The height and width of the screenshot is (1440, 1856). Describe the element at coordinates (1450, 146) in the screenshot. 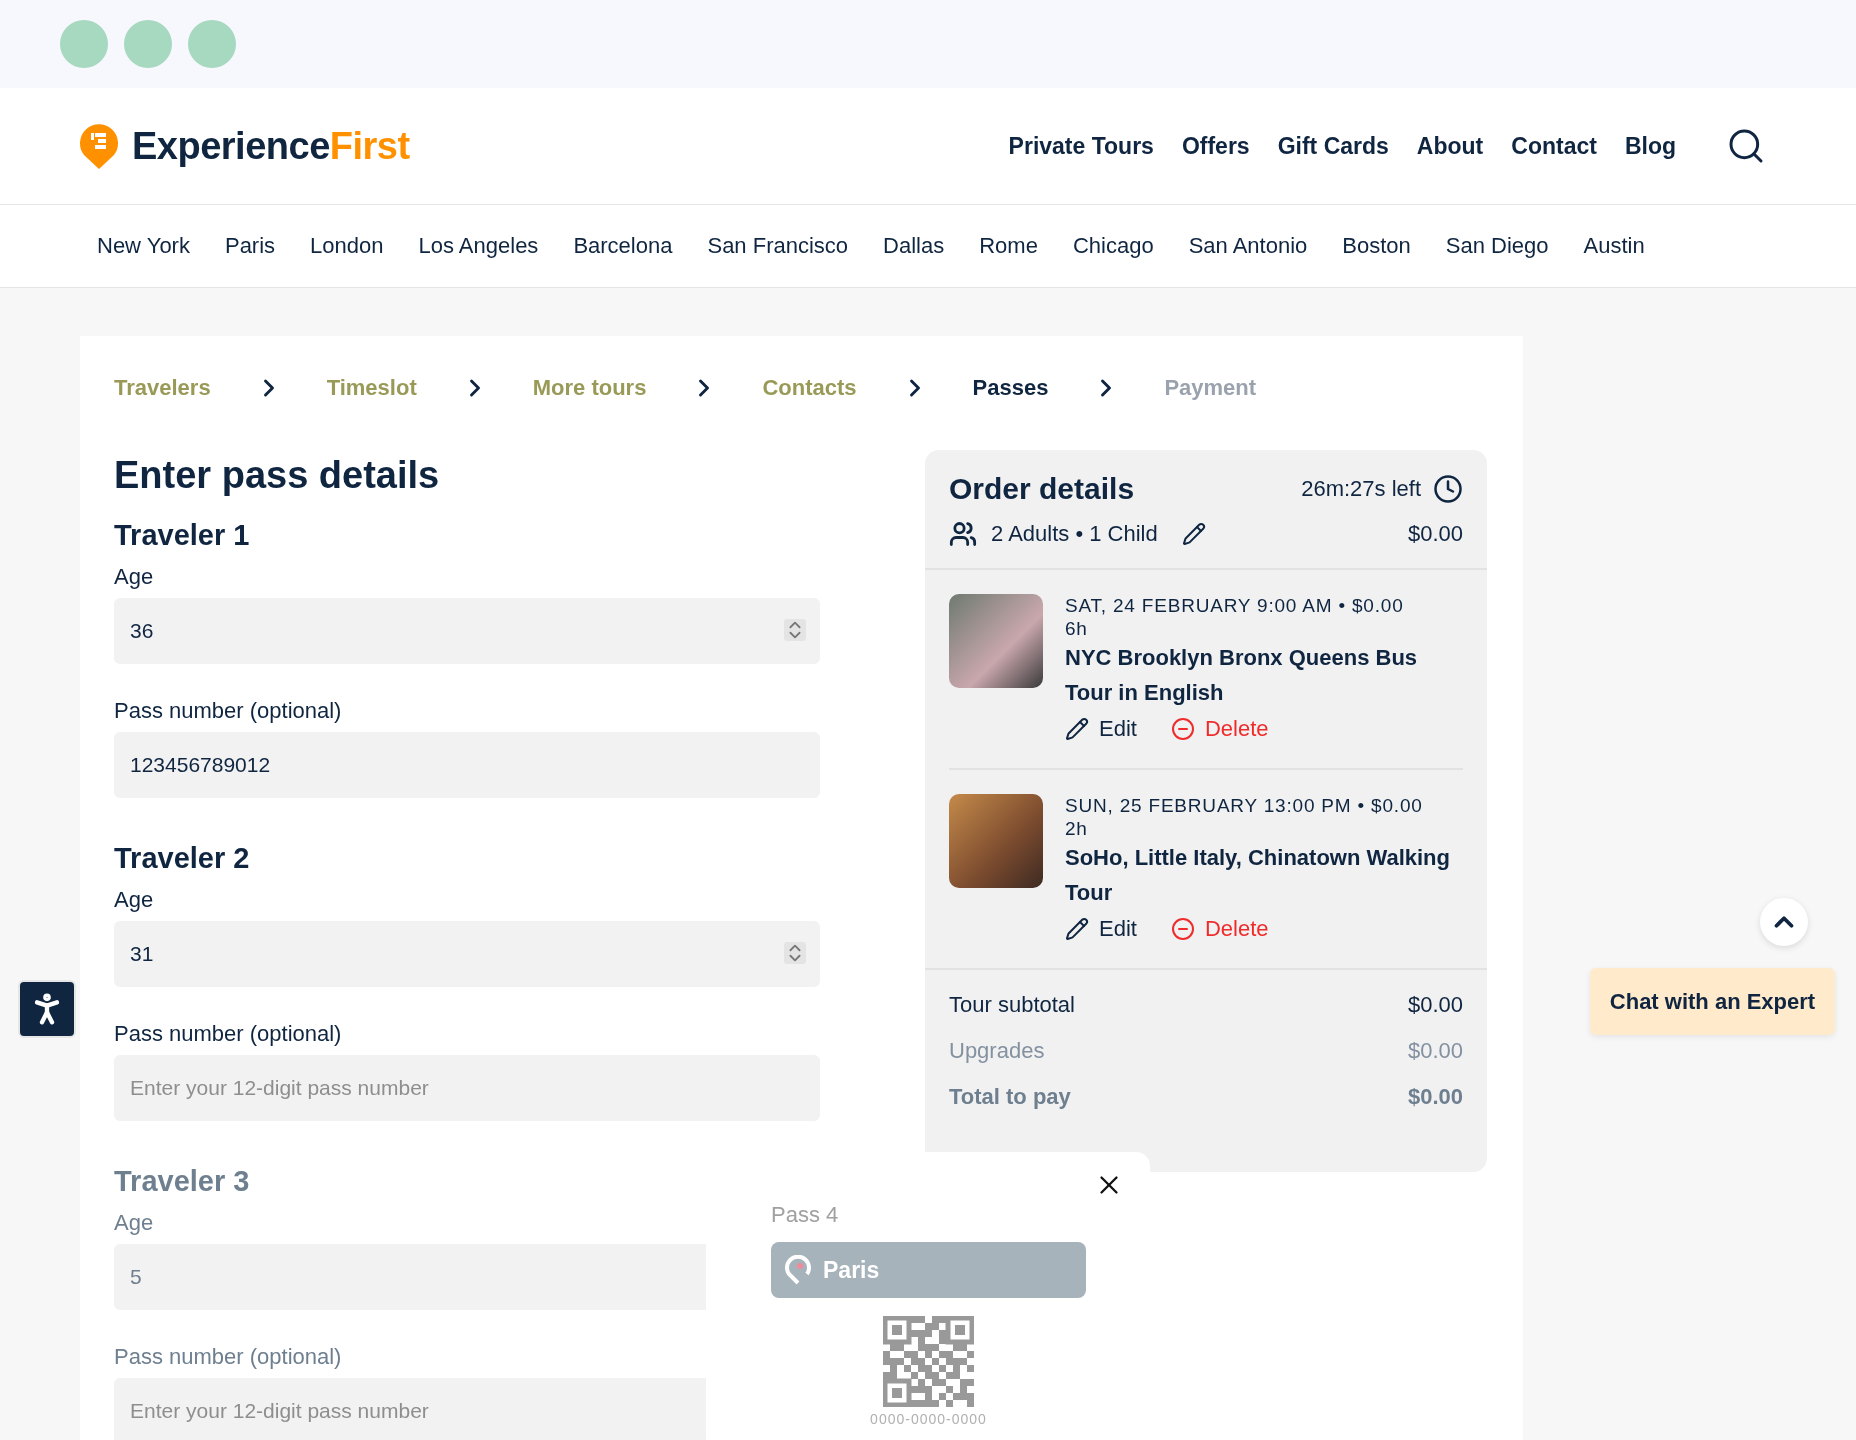

I see `nav-link: About` at that location.